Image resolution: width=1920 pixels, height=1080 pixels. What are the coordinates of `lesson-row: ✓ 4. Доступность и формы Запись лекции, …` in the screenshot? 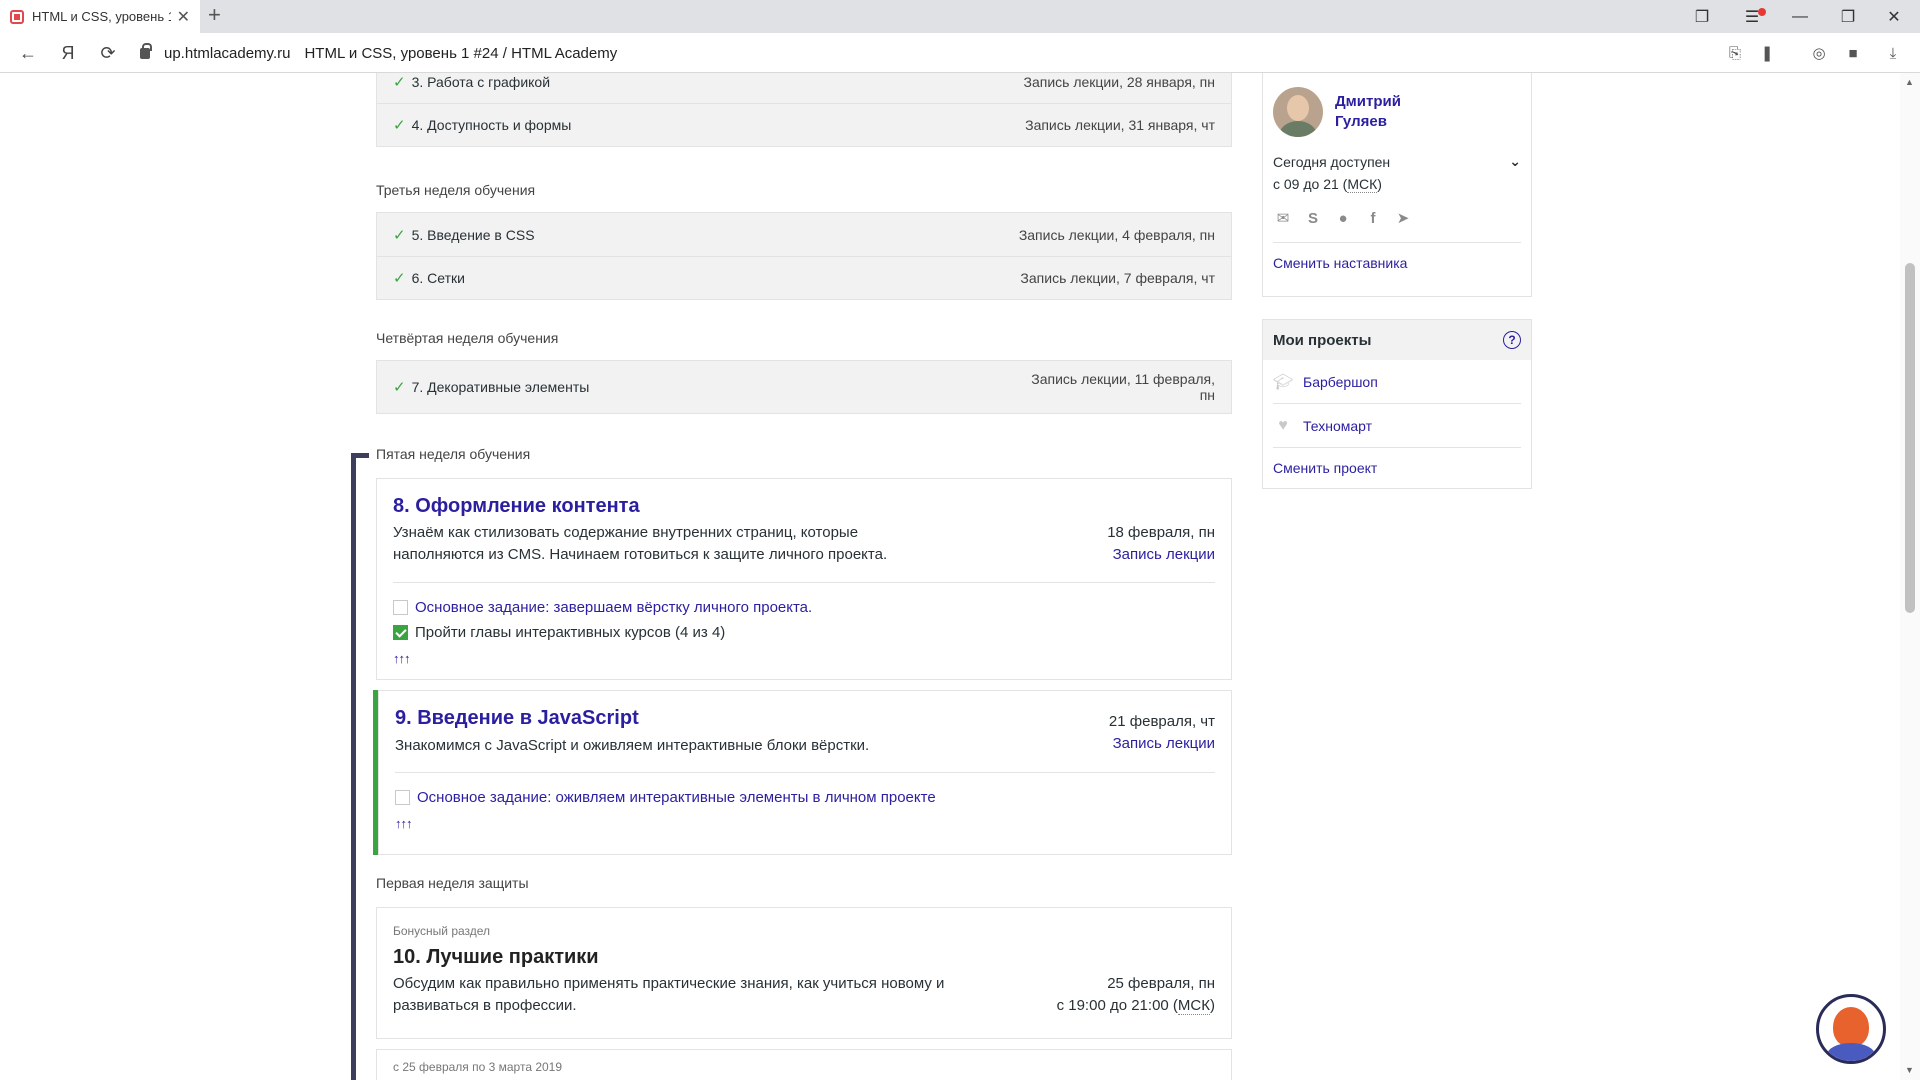 It's located at (804, 124).